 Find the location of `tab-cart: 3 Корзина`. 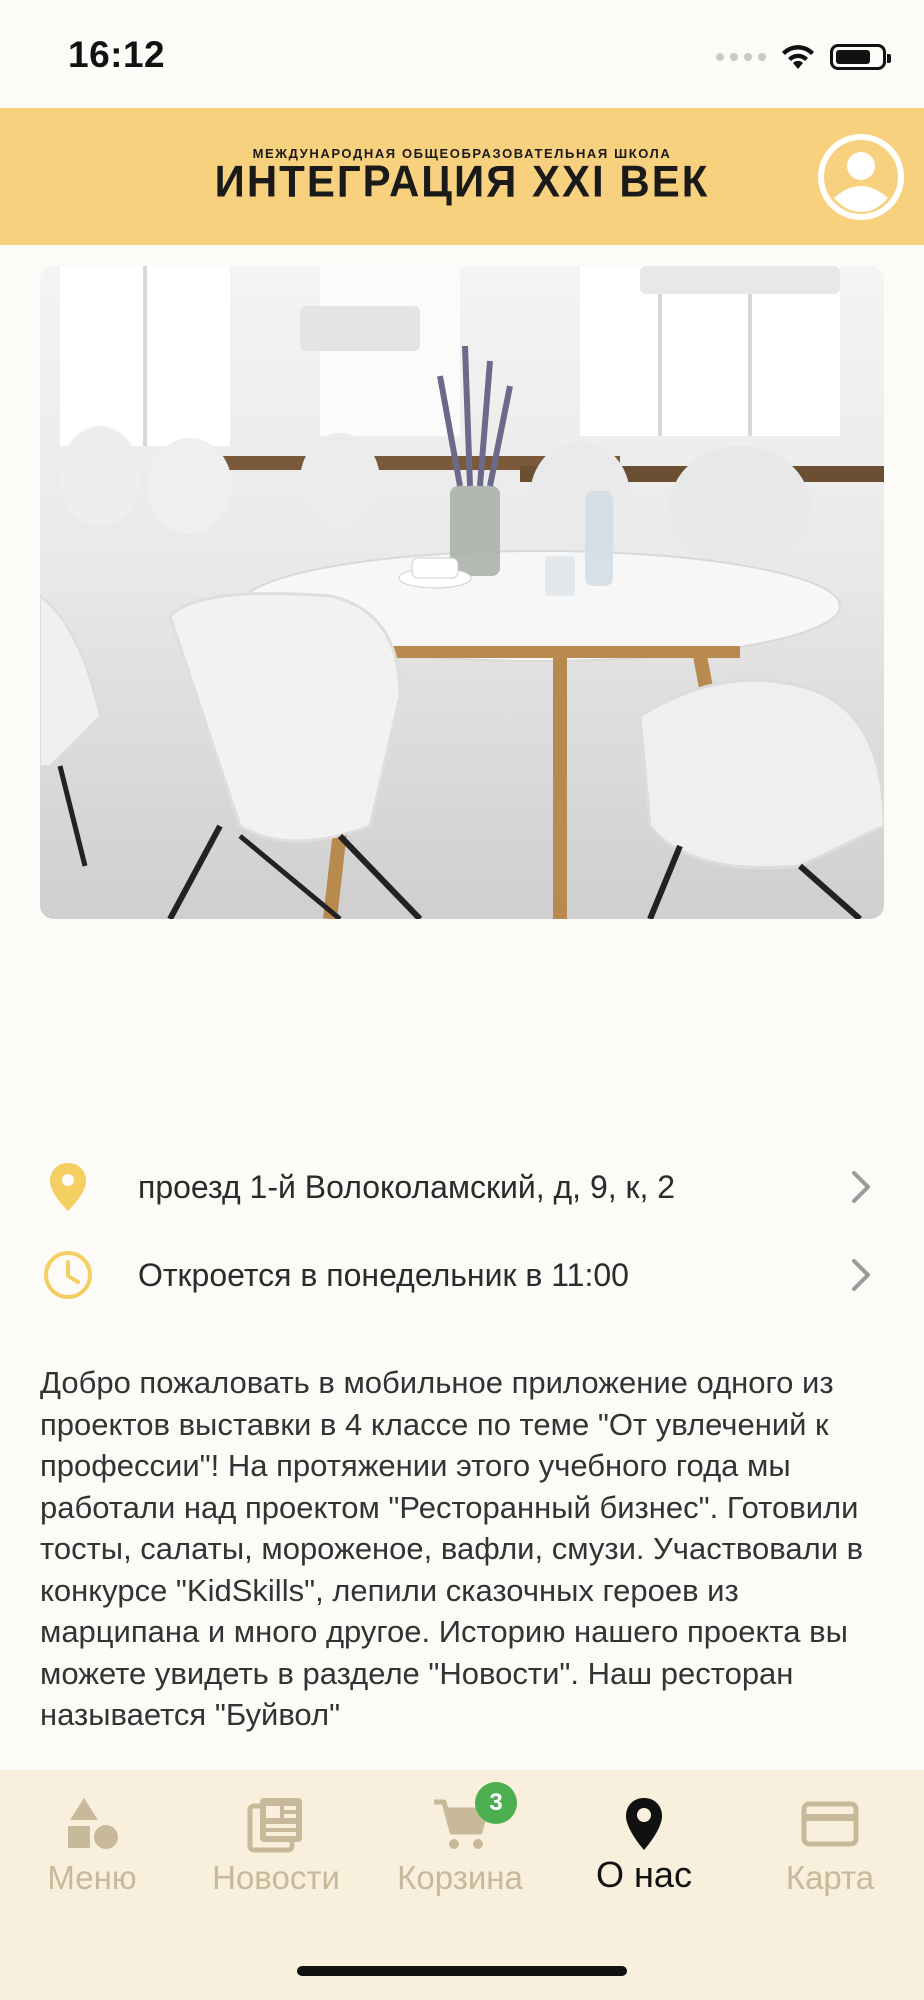

tab-cart: 3 Корзина is located at coordinates (460, 1845).